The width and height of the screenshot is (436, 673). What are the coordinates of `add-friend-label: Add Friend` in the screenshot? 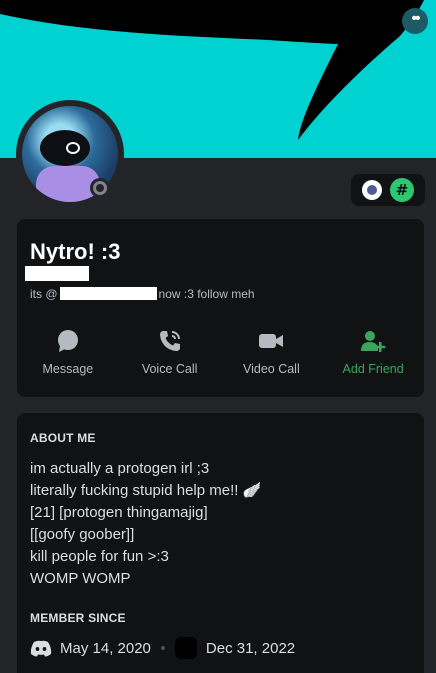 It's located at (373, 369).